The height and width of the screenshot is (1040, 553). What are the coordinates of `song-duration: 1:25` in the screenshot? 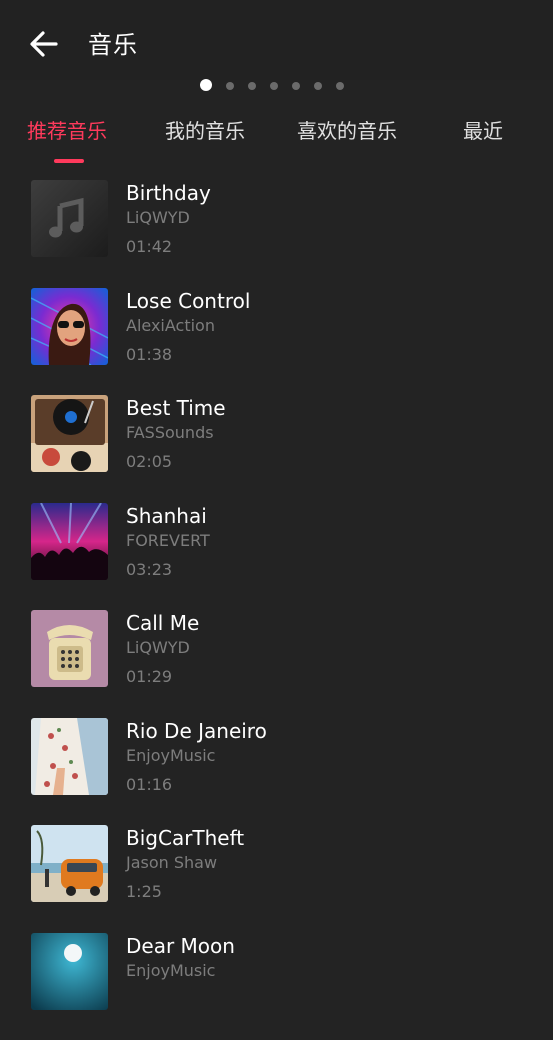 It's located at (144, 891).